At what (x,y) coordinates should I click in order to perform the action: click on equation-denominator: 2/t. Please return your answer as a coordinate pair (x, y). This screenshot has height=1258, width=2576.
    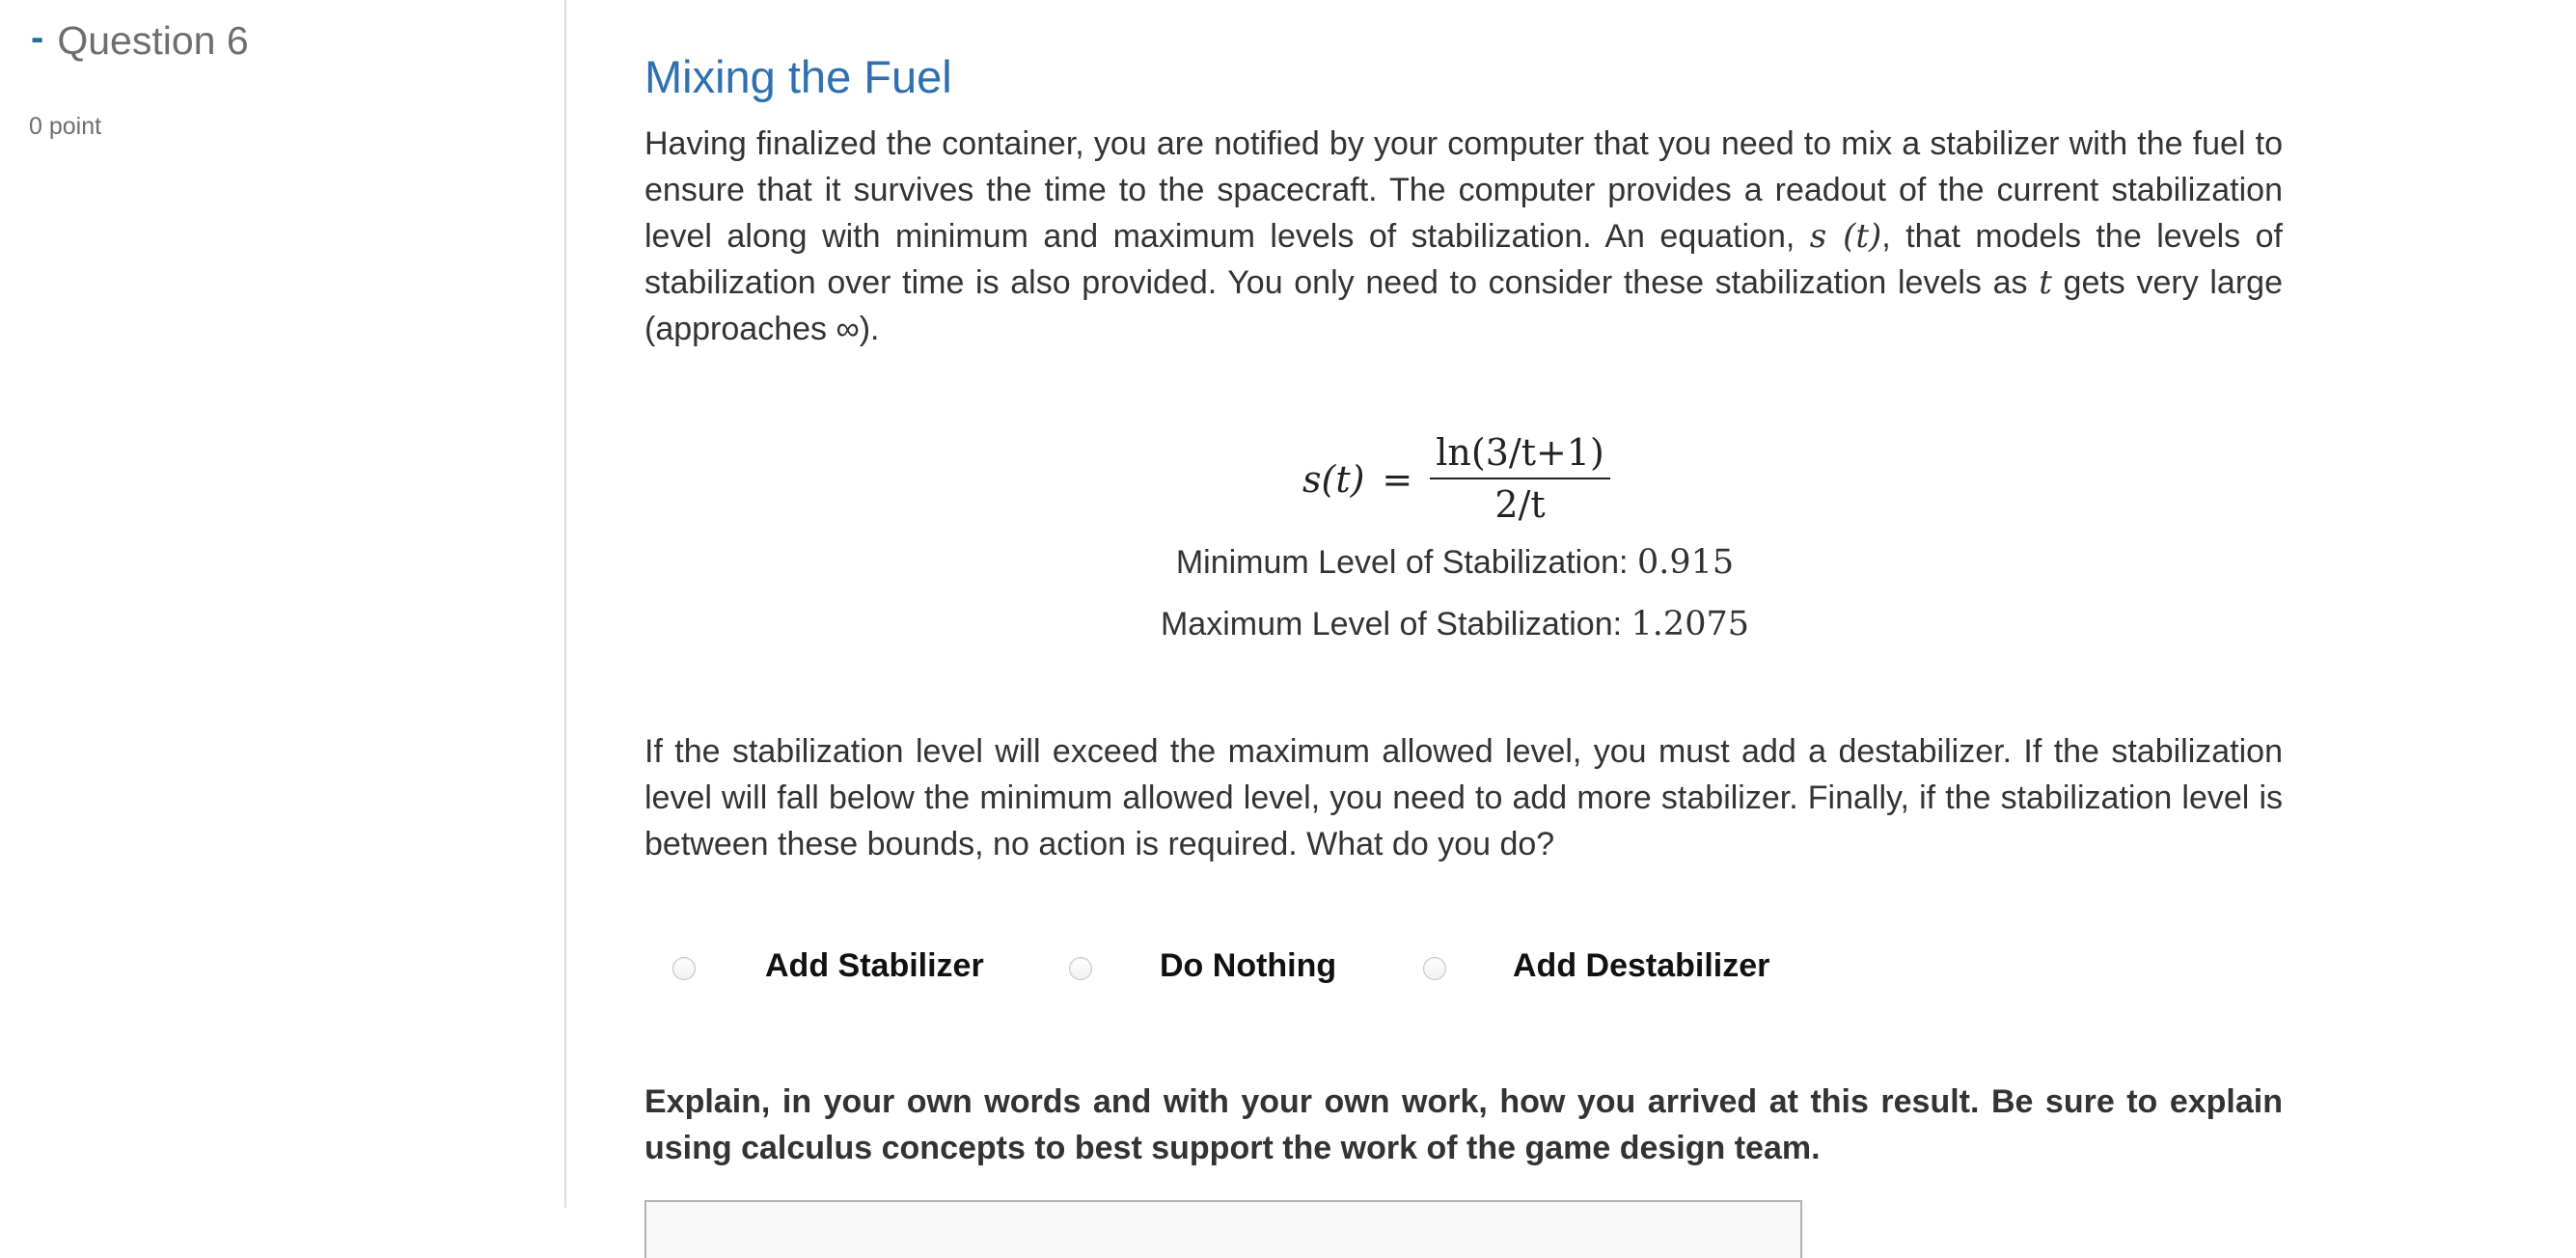
    Looking at the image, I should click on (1520, 504).